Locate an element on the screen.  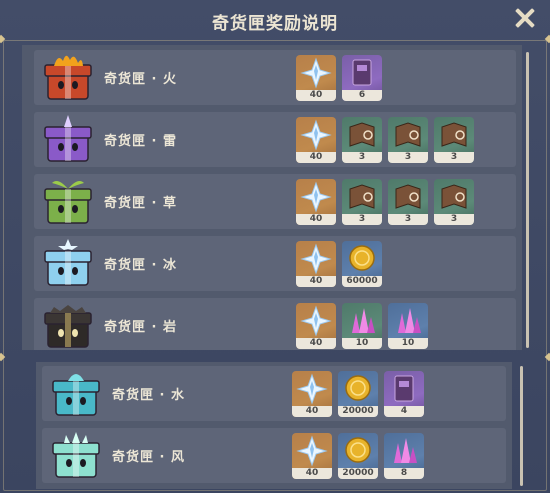
chest-fire-icon is located at coordinates (68, 78).